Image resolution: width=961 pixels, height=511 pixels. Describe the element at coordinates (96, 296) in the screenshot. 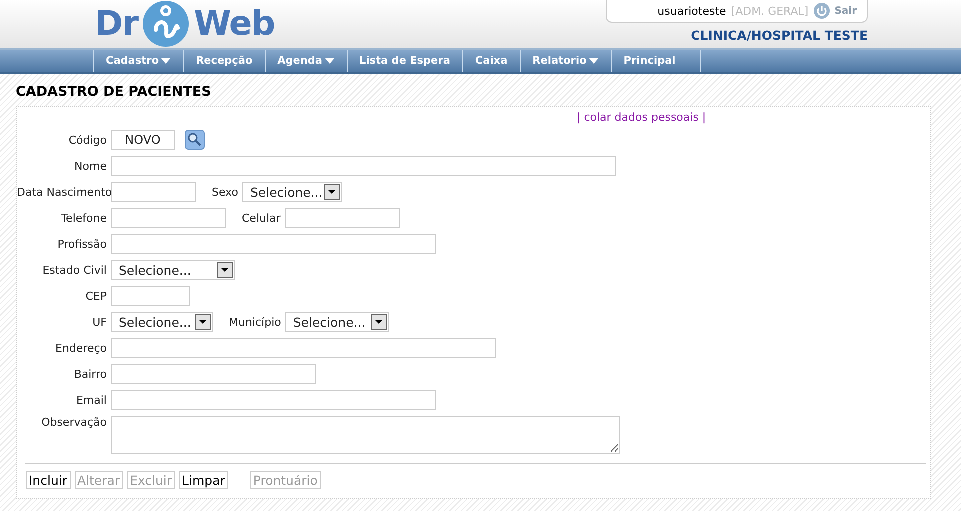

I see `field-label: CEP` at that location.